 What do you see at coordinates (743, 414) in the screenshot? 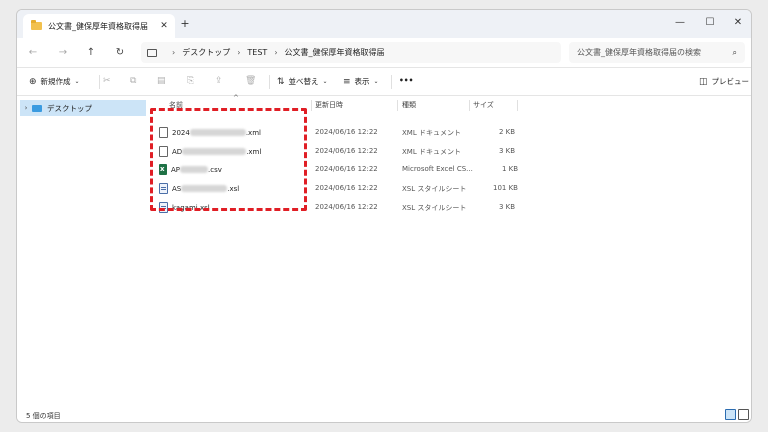
I see `tiles-view-button` at bounding box center [743, 414].